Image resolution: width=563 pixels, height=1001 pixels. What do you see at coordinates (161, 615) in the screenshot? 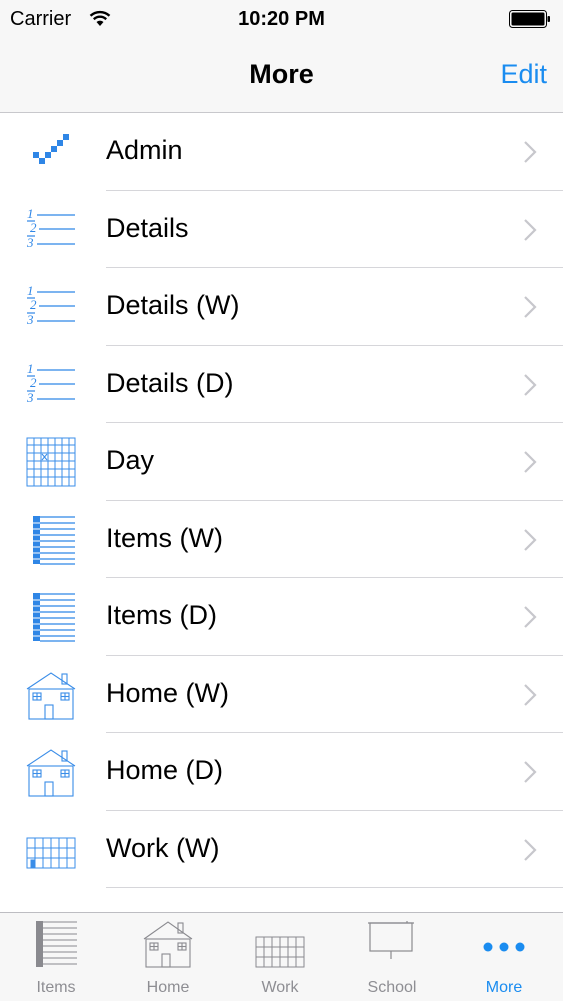
I see `list-item-label: Items (D)` at bounding box center [161, 615].